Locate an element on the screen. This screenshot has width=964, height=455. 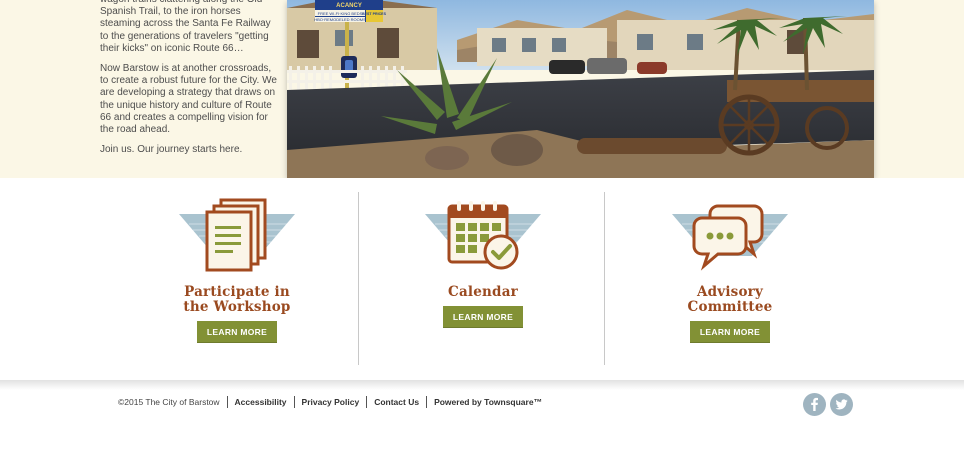
contact-us-link: Contact Us is located at coordinates (397, 402).